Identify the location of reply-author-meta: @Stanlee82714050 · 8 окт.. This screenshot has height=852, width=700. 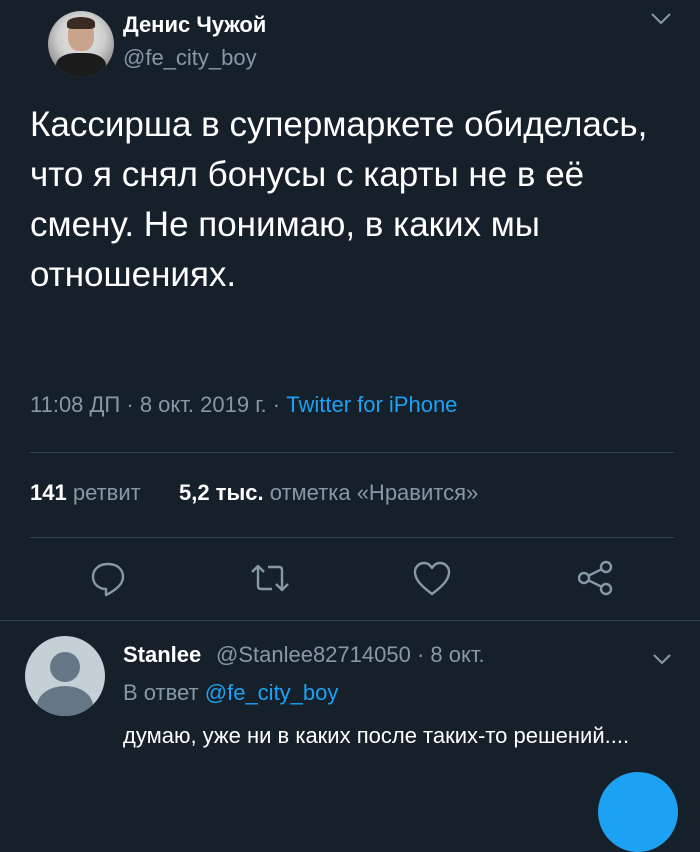
(350, 655).